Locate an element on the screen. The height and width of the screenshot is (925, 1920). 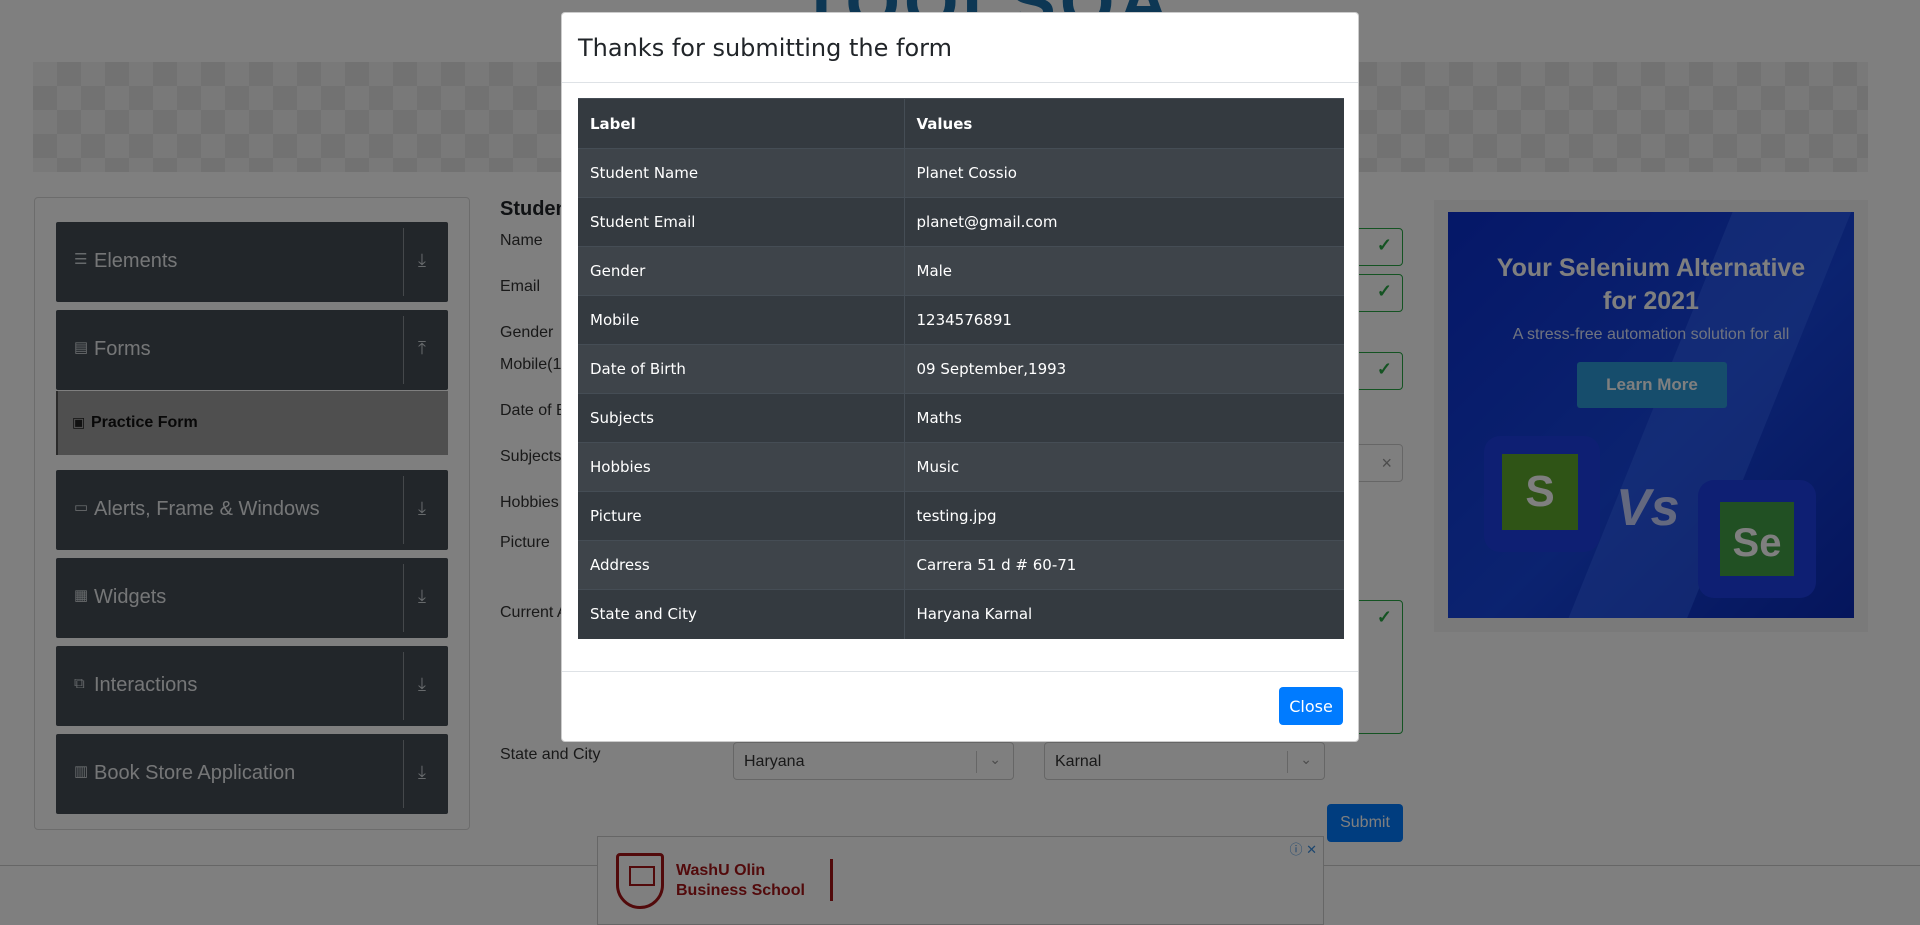
row-label: Address is located at coordinates (741, 565).